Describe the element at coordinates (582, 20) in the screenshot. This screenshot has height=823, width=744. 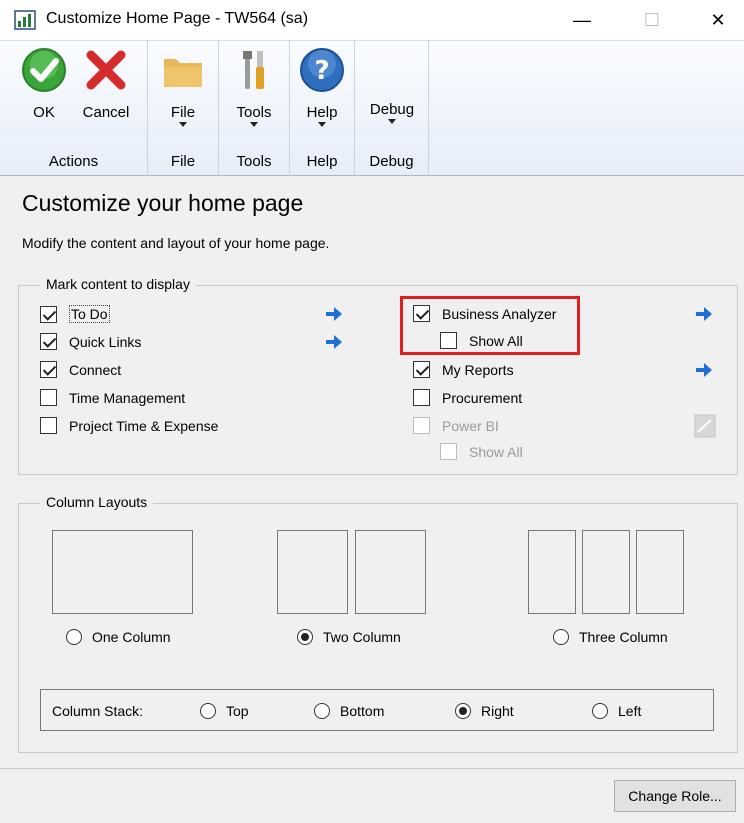
I see `minimize-button: —` at that location.